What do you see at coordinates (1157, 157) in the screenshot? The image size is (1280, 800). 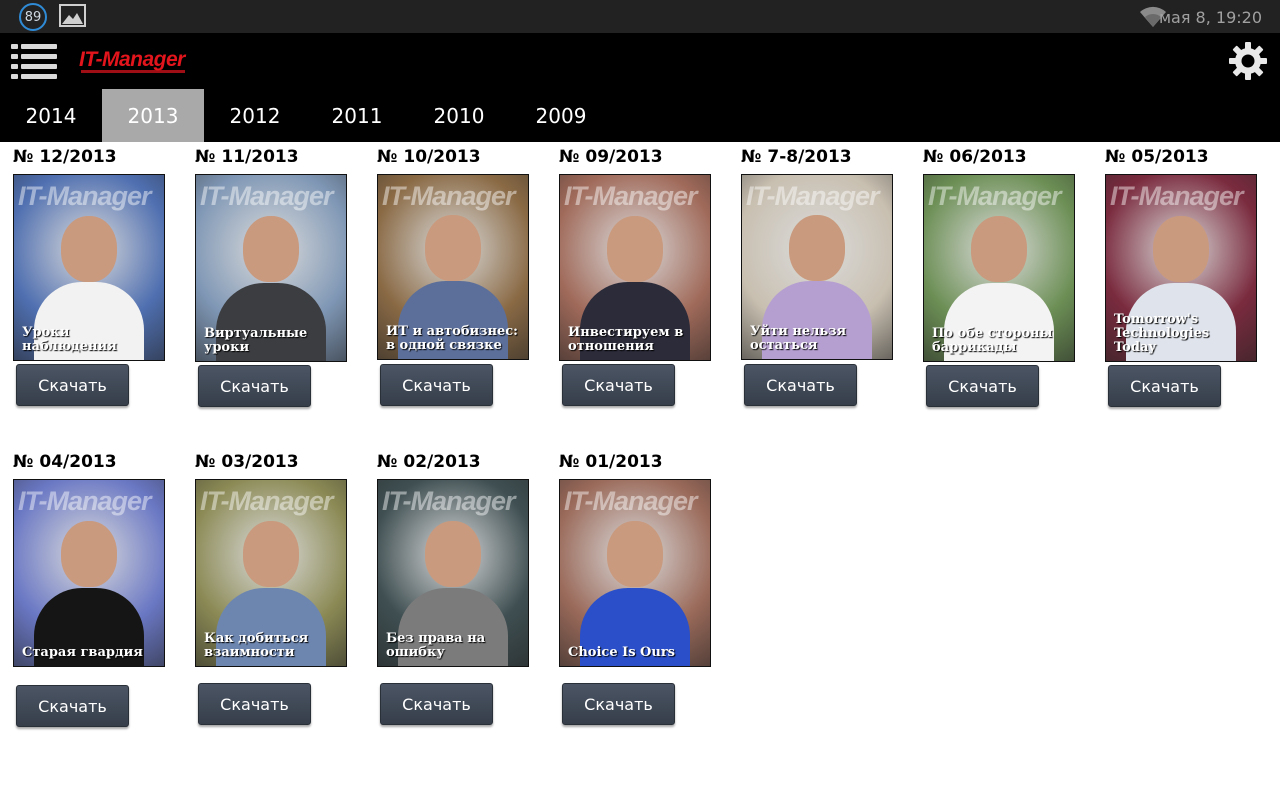 I see `issue-title: № 05/2013` at bounding box center [1157, 157].